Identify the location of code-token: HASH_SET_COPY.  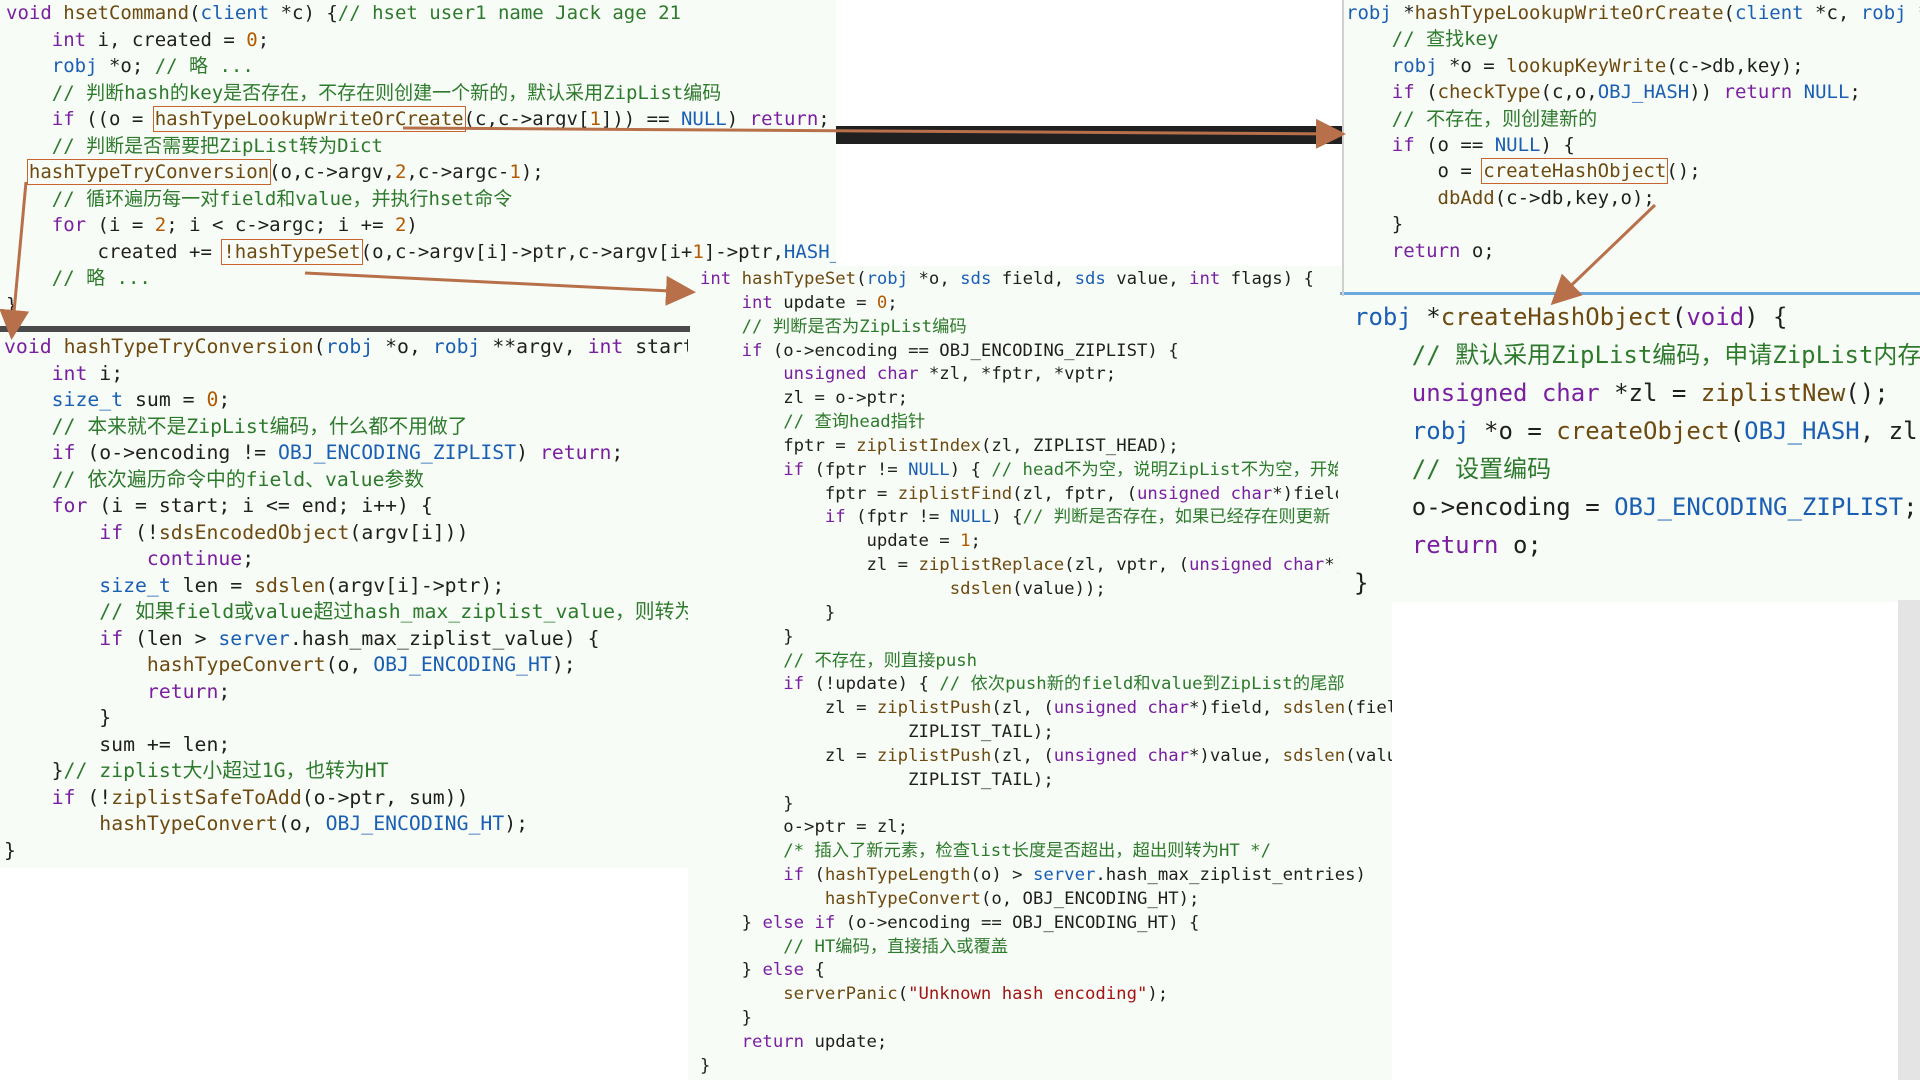
(809, 251).